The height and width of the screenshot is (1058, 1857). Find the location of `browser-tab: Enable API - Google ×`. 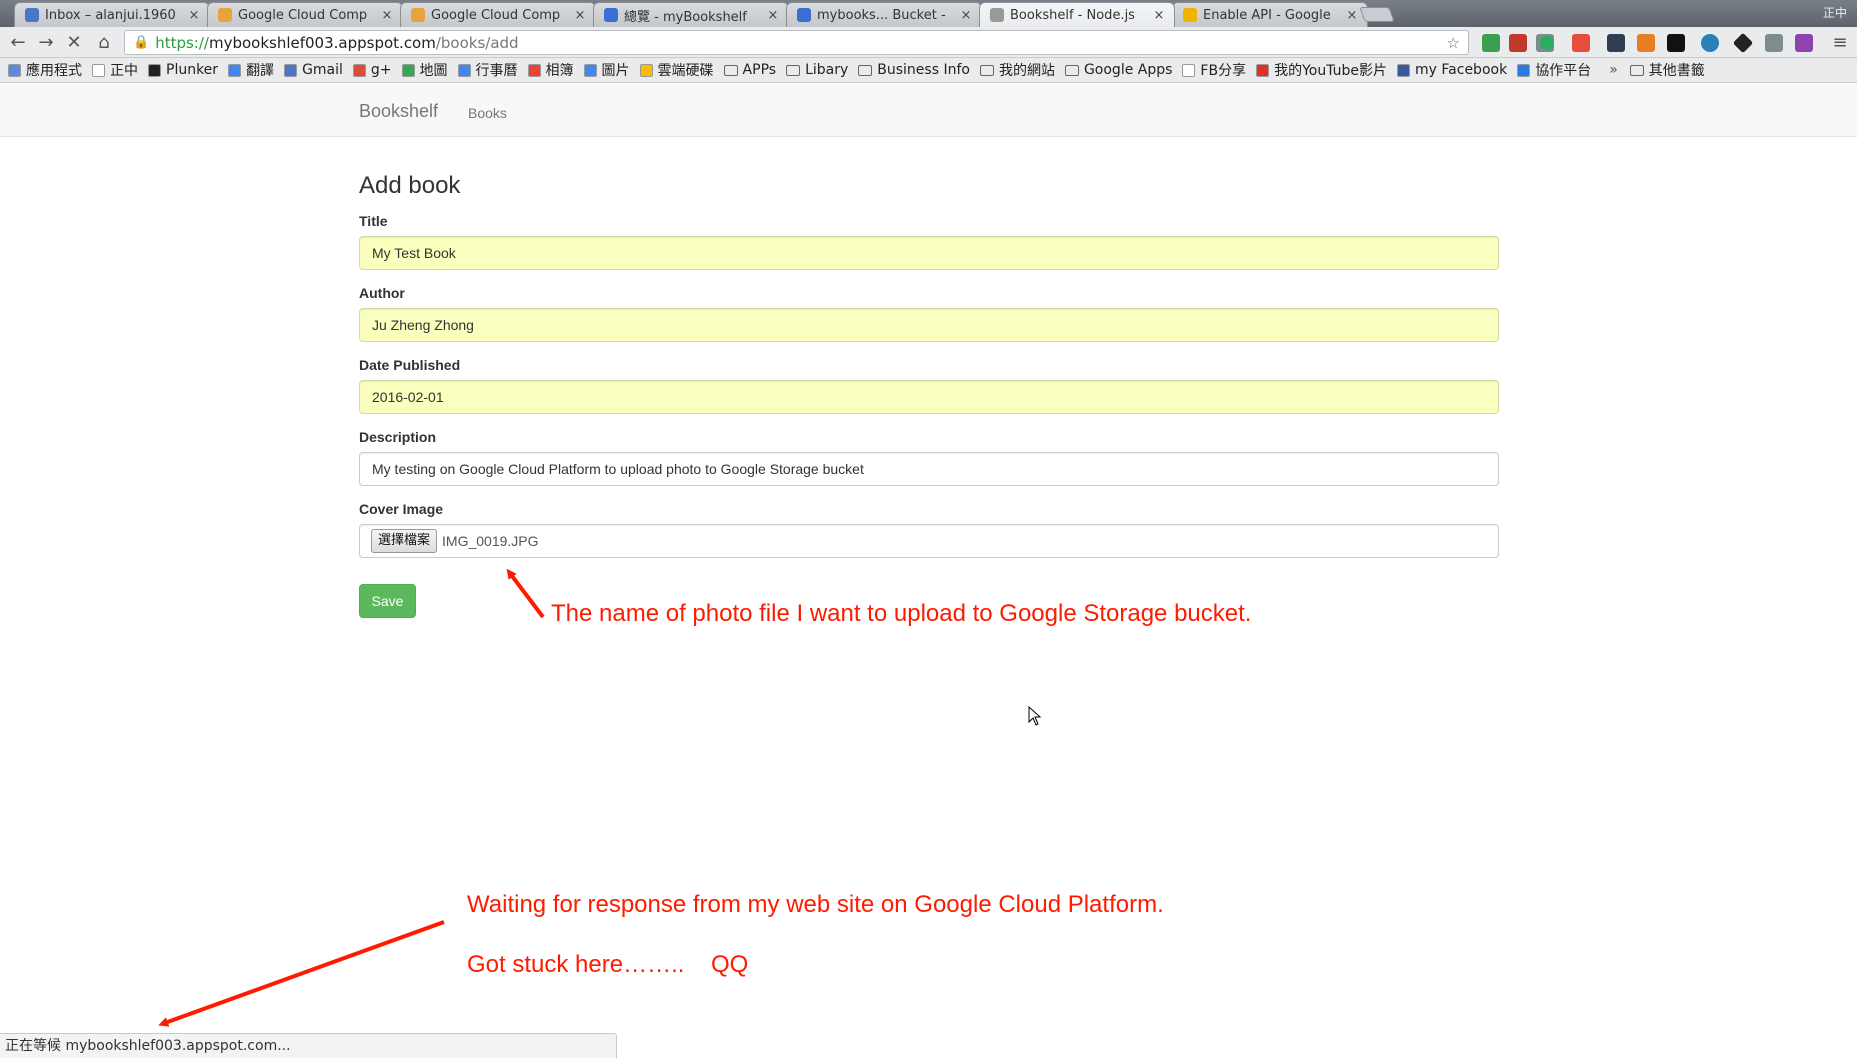

browser-tab: Enable API - Google × is located at coordinates (1270, 14).